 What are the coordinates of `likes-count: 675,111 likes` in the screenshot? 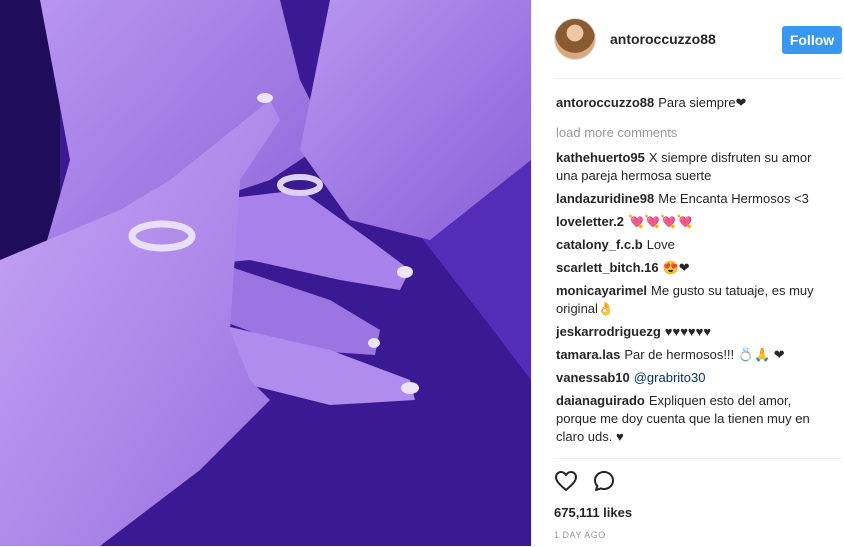 It's located at (698, 512).